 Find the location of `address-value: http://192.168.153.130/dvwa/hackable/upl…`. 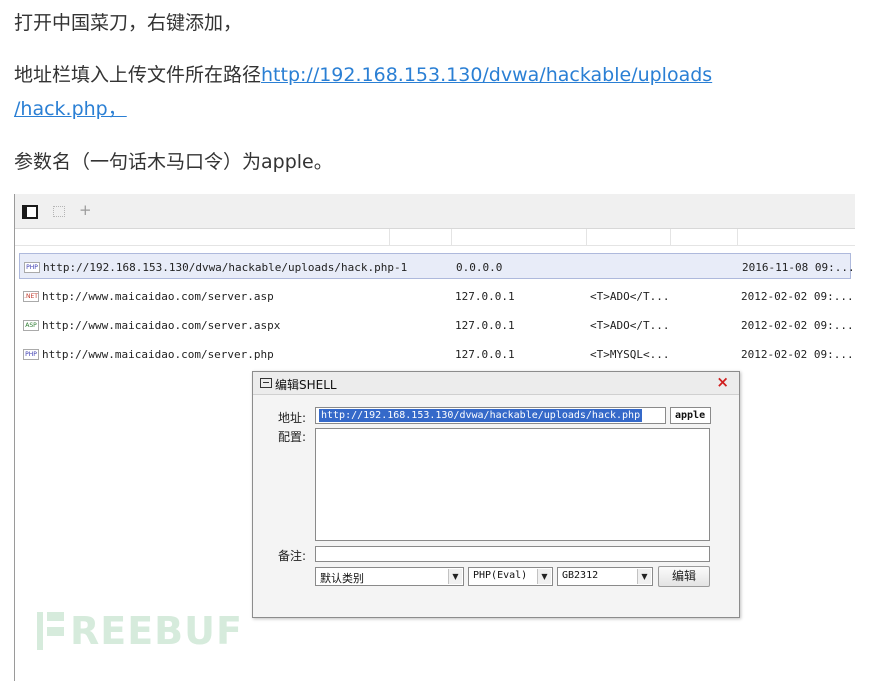

address-value: http://192.168.153.130/dvwa/hackable/upl… is located at coordinates (481, 415).